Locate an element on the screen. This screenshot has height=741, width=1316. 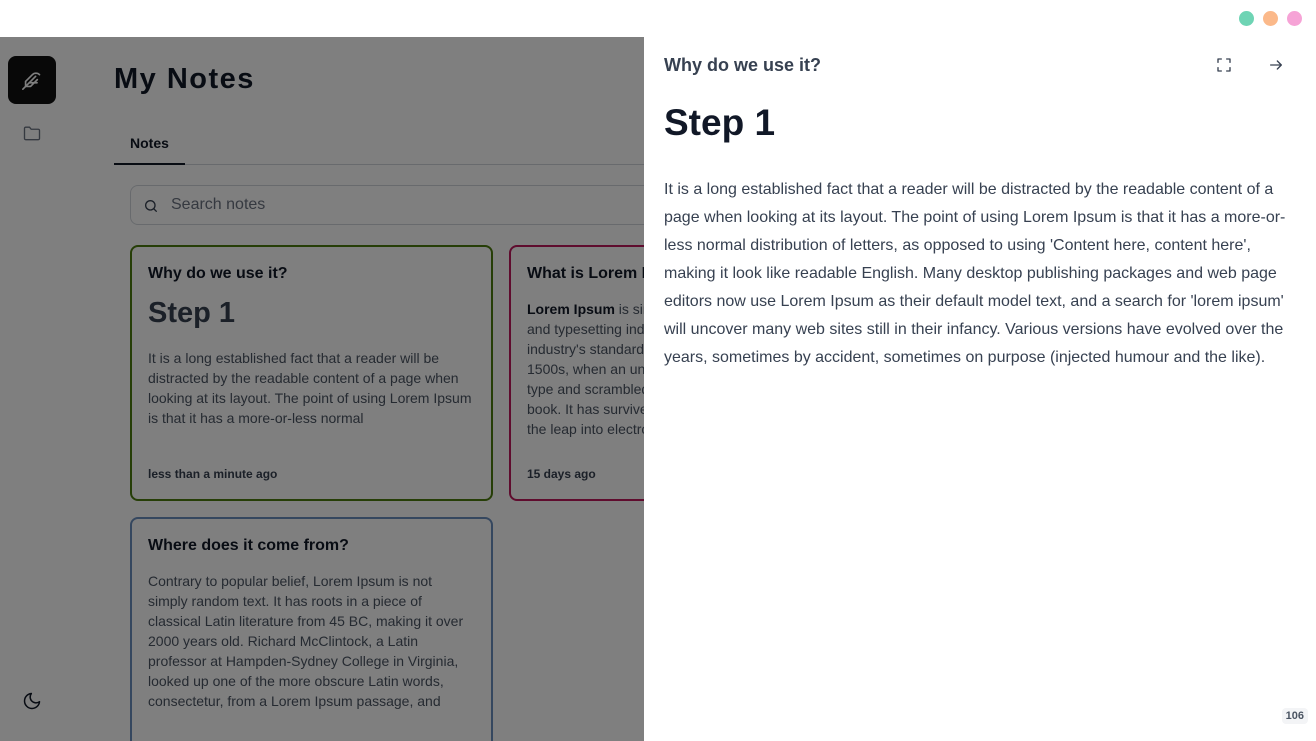
expand-icon is located at coordinates (1224, 65).